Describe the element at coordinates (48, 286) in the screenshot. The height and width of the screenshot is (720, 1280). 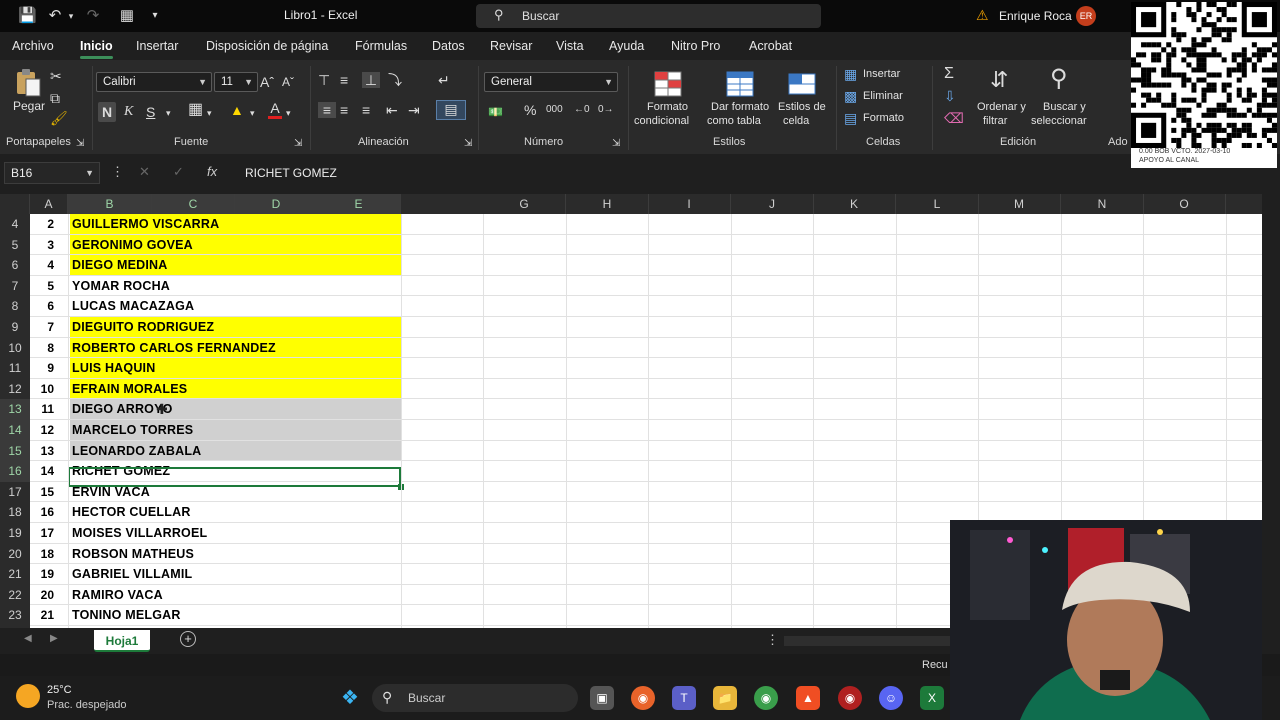
I see `cell-number: 5` at that location.